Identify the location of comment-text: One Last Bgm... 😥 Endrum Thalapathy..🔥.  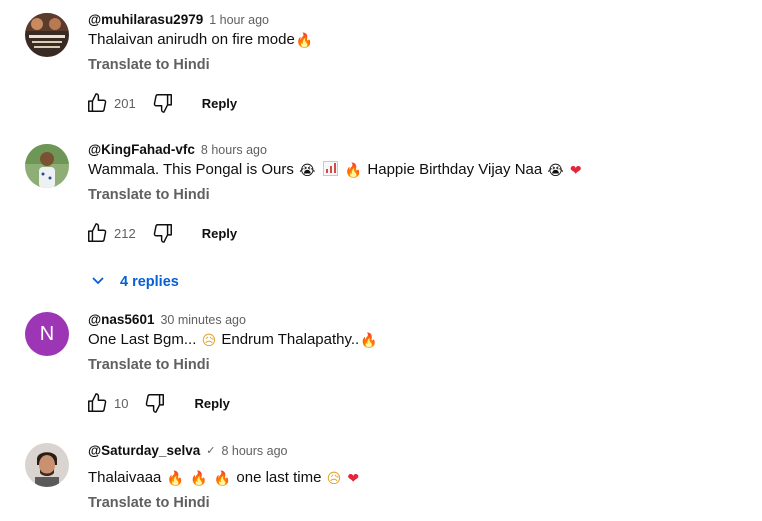
(233, 339).